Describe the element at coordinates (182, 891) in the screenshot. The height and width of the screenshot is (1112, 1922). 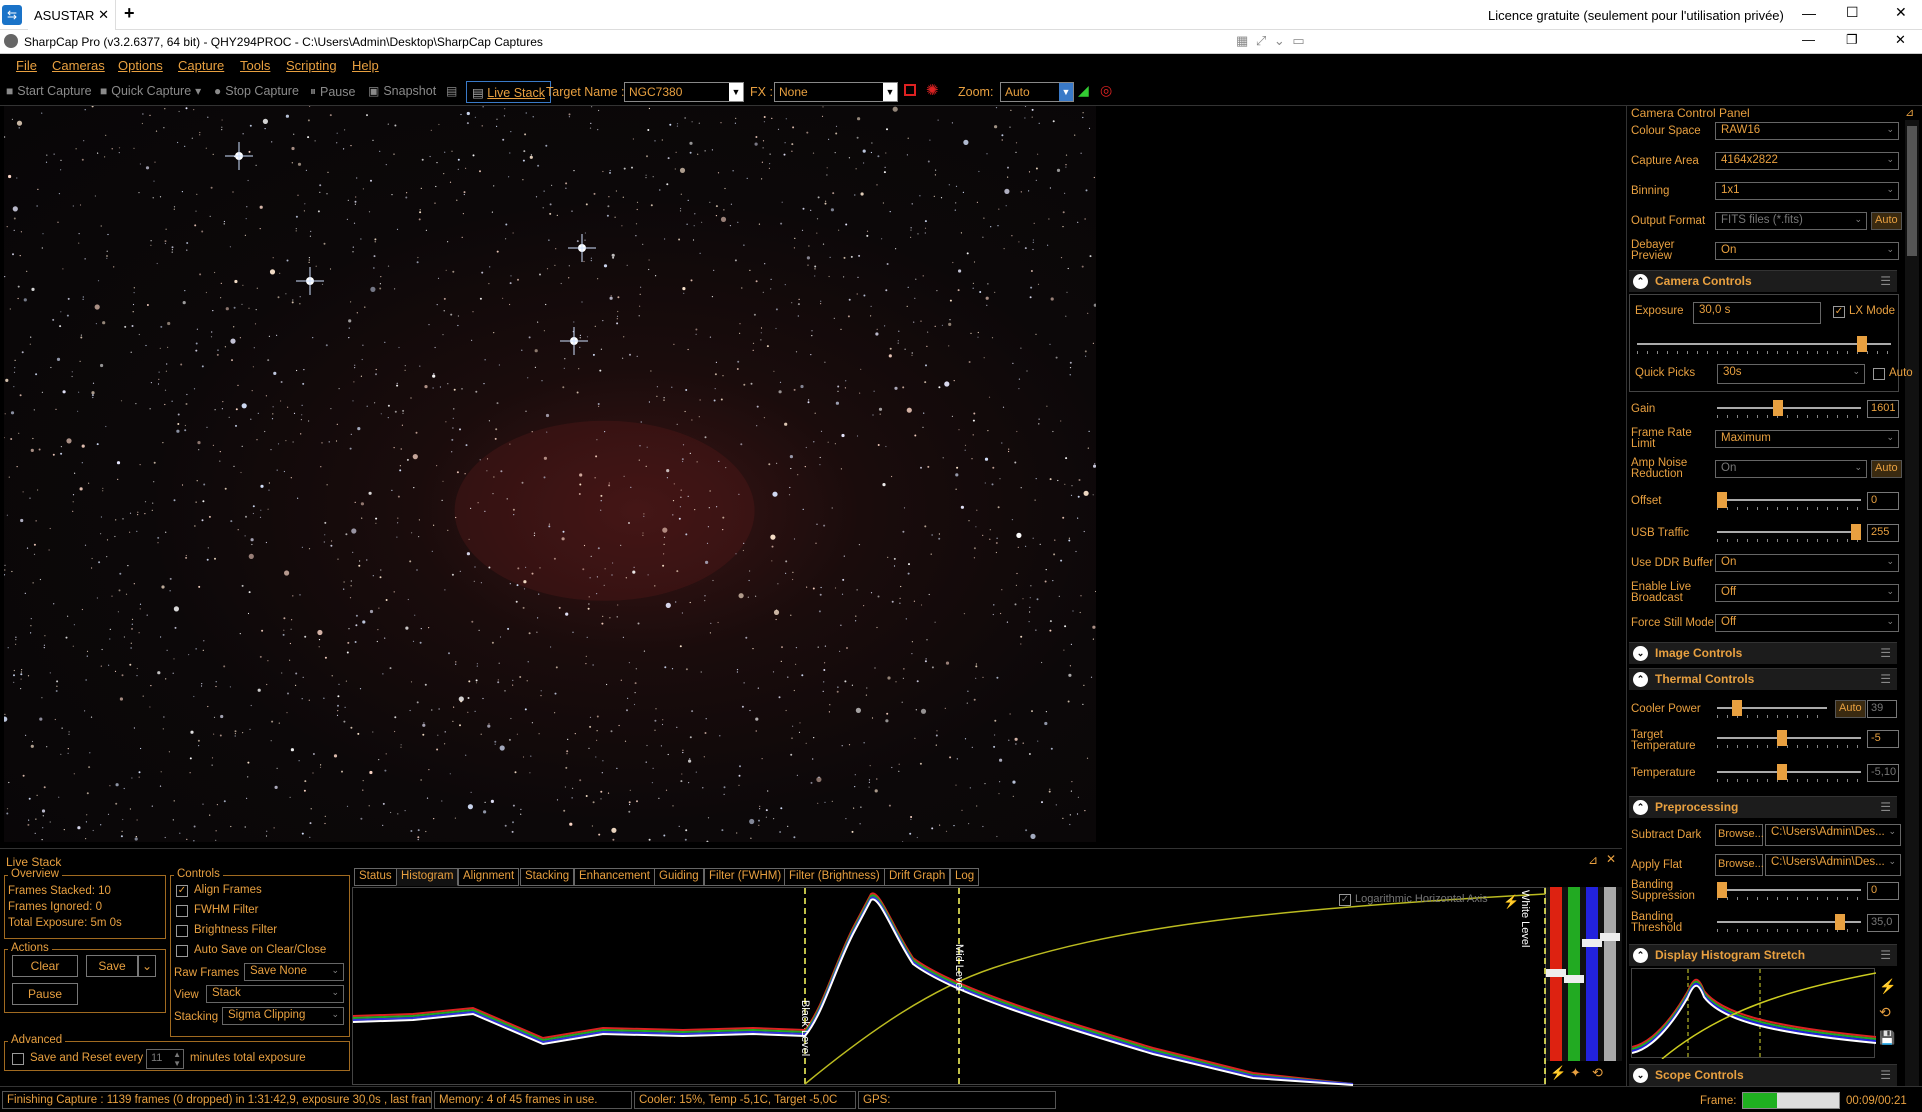
I see `align-frames-checkbox: ✓` at that location.